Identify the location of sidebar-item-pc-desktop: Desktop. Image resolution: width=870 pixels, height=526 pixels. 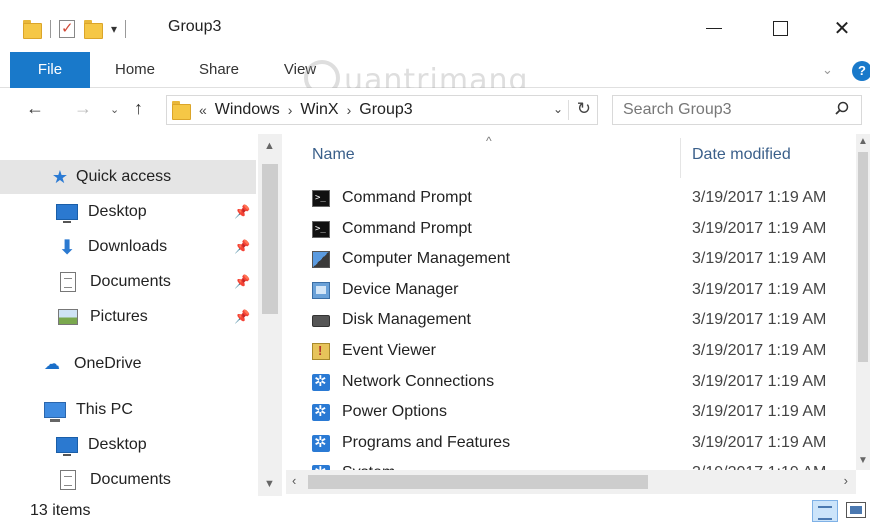
(128, 445).